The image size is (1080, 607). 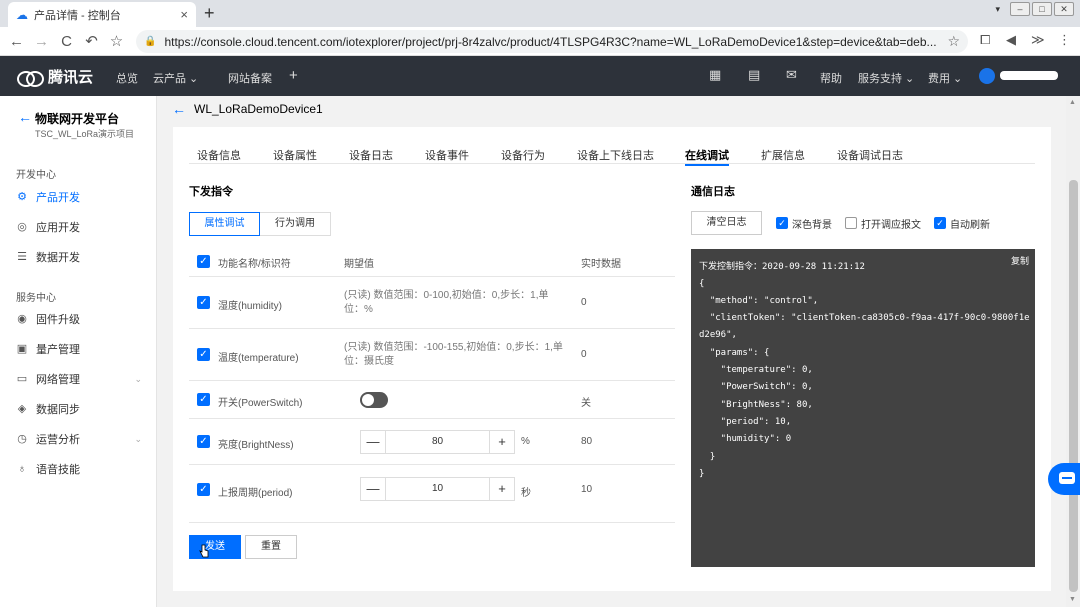 I want to click on more-icon: ⋮, so click(x=1064, y=40).